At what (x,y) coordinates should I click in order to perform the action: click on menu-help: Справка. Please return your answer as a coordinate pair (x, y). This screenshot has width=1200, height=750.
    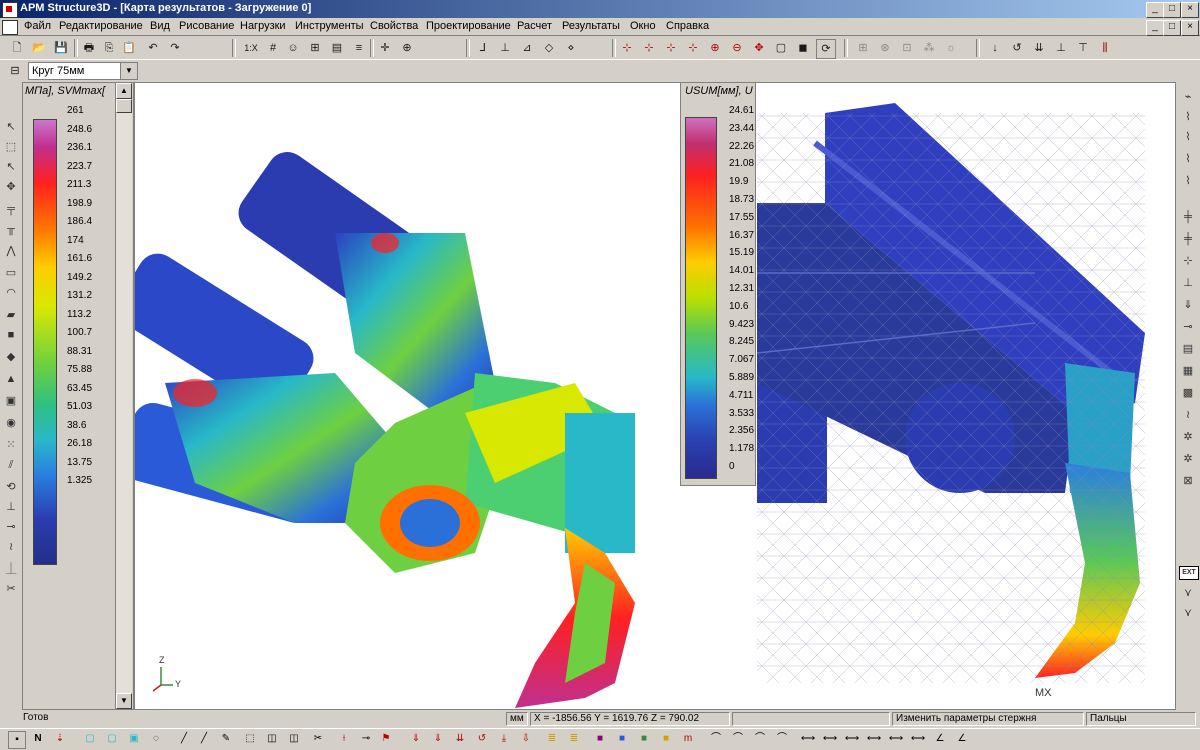
    Looking at the image, I should click on (687, 26).